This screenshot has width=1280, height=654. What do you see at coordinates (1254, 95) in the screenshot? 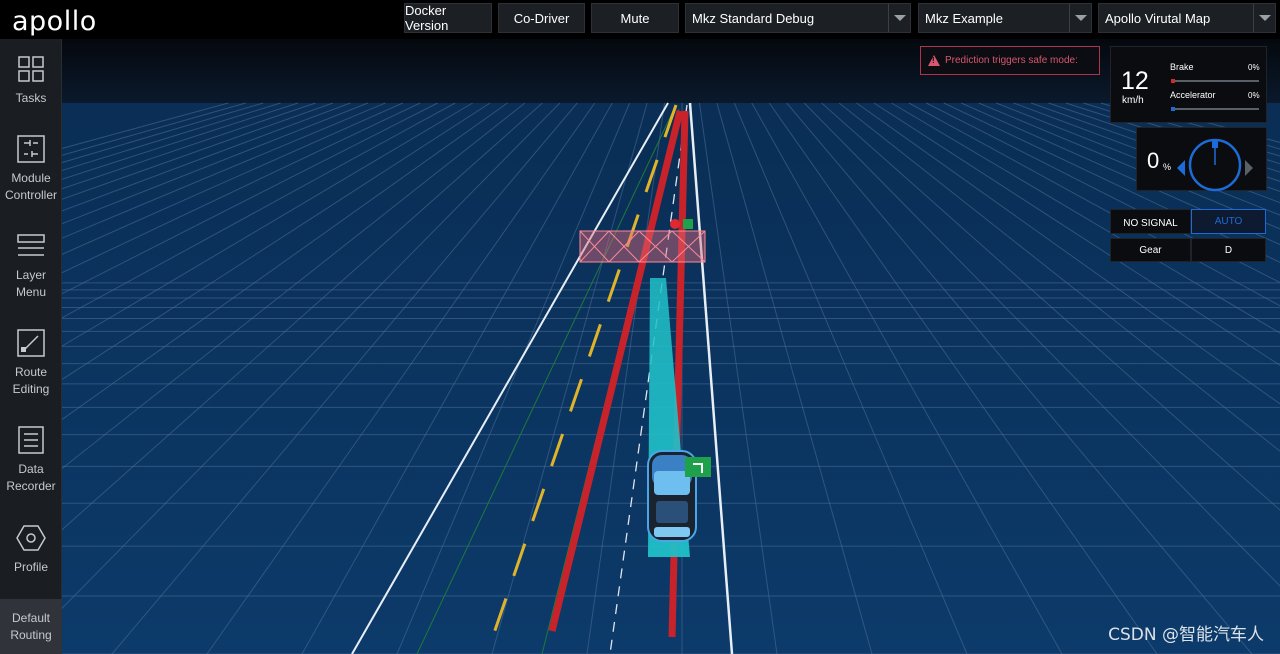
I see `accelerator-value: 0%` at bounding box center [1254, 95].